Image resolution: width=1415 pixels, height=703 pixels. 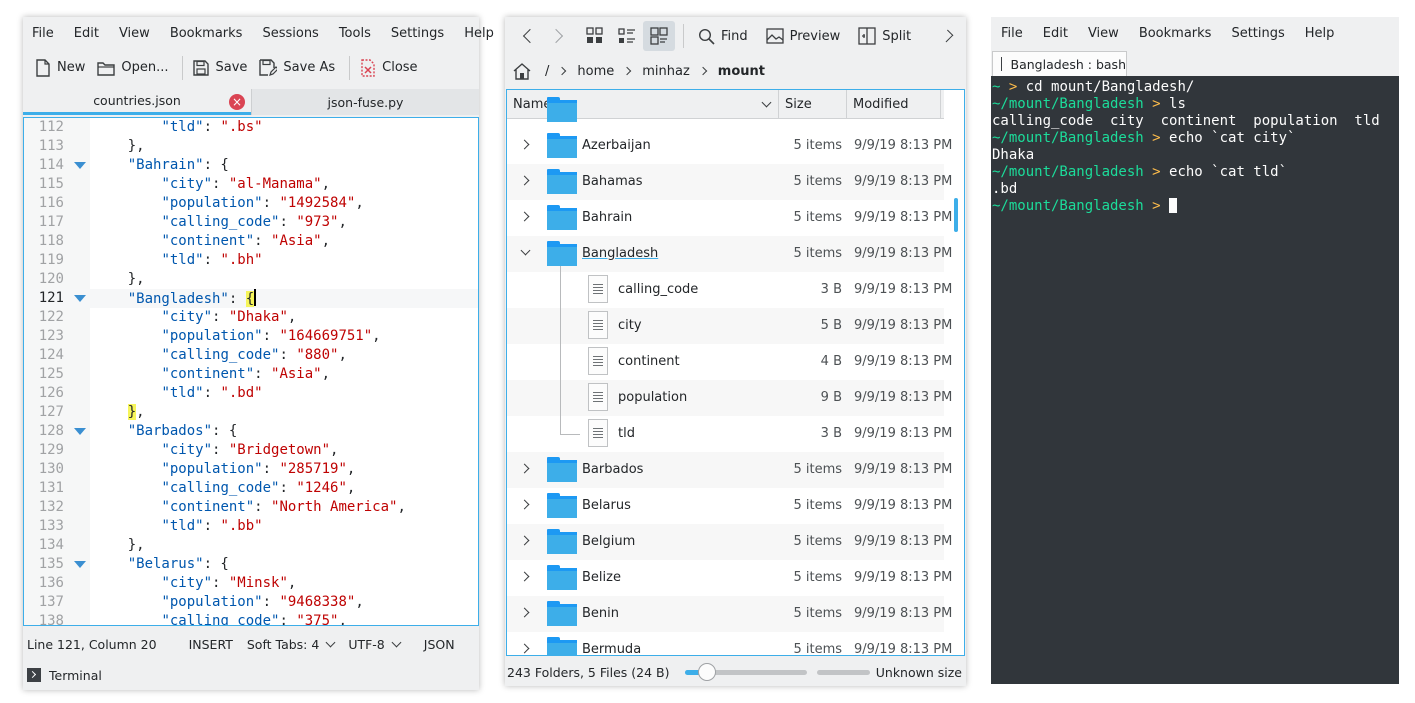 What do you see at coordinates (729, 398) in the screenshot?
I see `file-row: population 9 B 9/9/19 8:13 PM` at bounding box center [729, 398].